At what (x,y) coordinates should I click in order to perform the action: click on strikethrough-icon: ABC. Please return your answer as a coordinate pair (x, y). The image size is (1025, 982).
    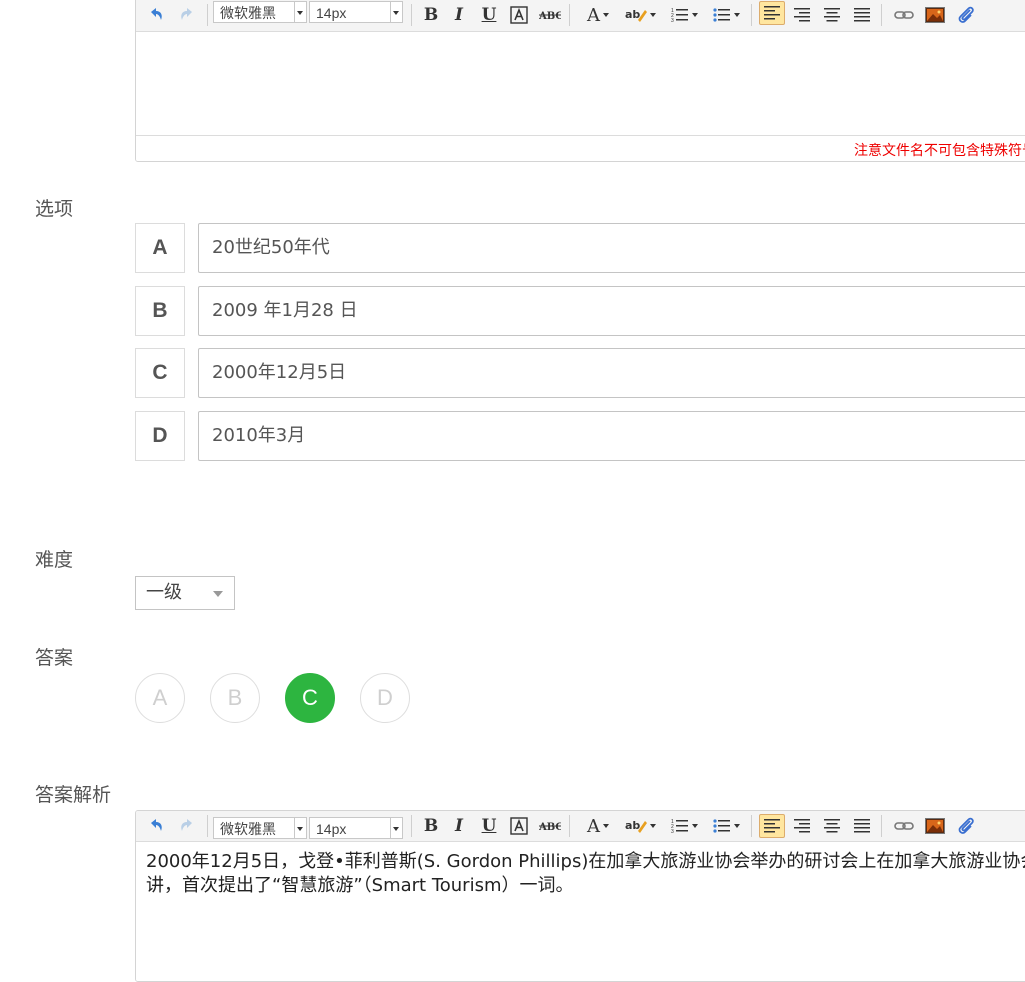
    Looking at the image, I should click on (550, 827).